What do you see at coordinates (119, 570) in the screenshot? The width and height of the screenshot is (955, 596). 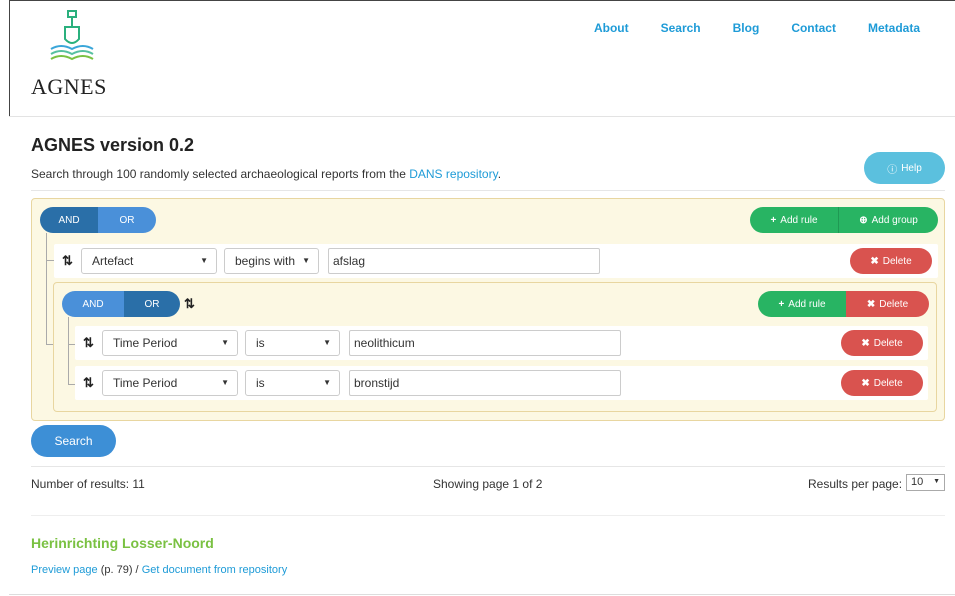 I see `page-reference: (p. 79) /` at bounding box center [119, 570].